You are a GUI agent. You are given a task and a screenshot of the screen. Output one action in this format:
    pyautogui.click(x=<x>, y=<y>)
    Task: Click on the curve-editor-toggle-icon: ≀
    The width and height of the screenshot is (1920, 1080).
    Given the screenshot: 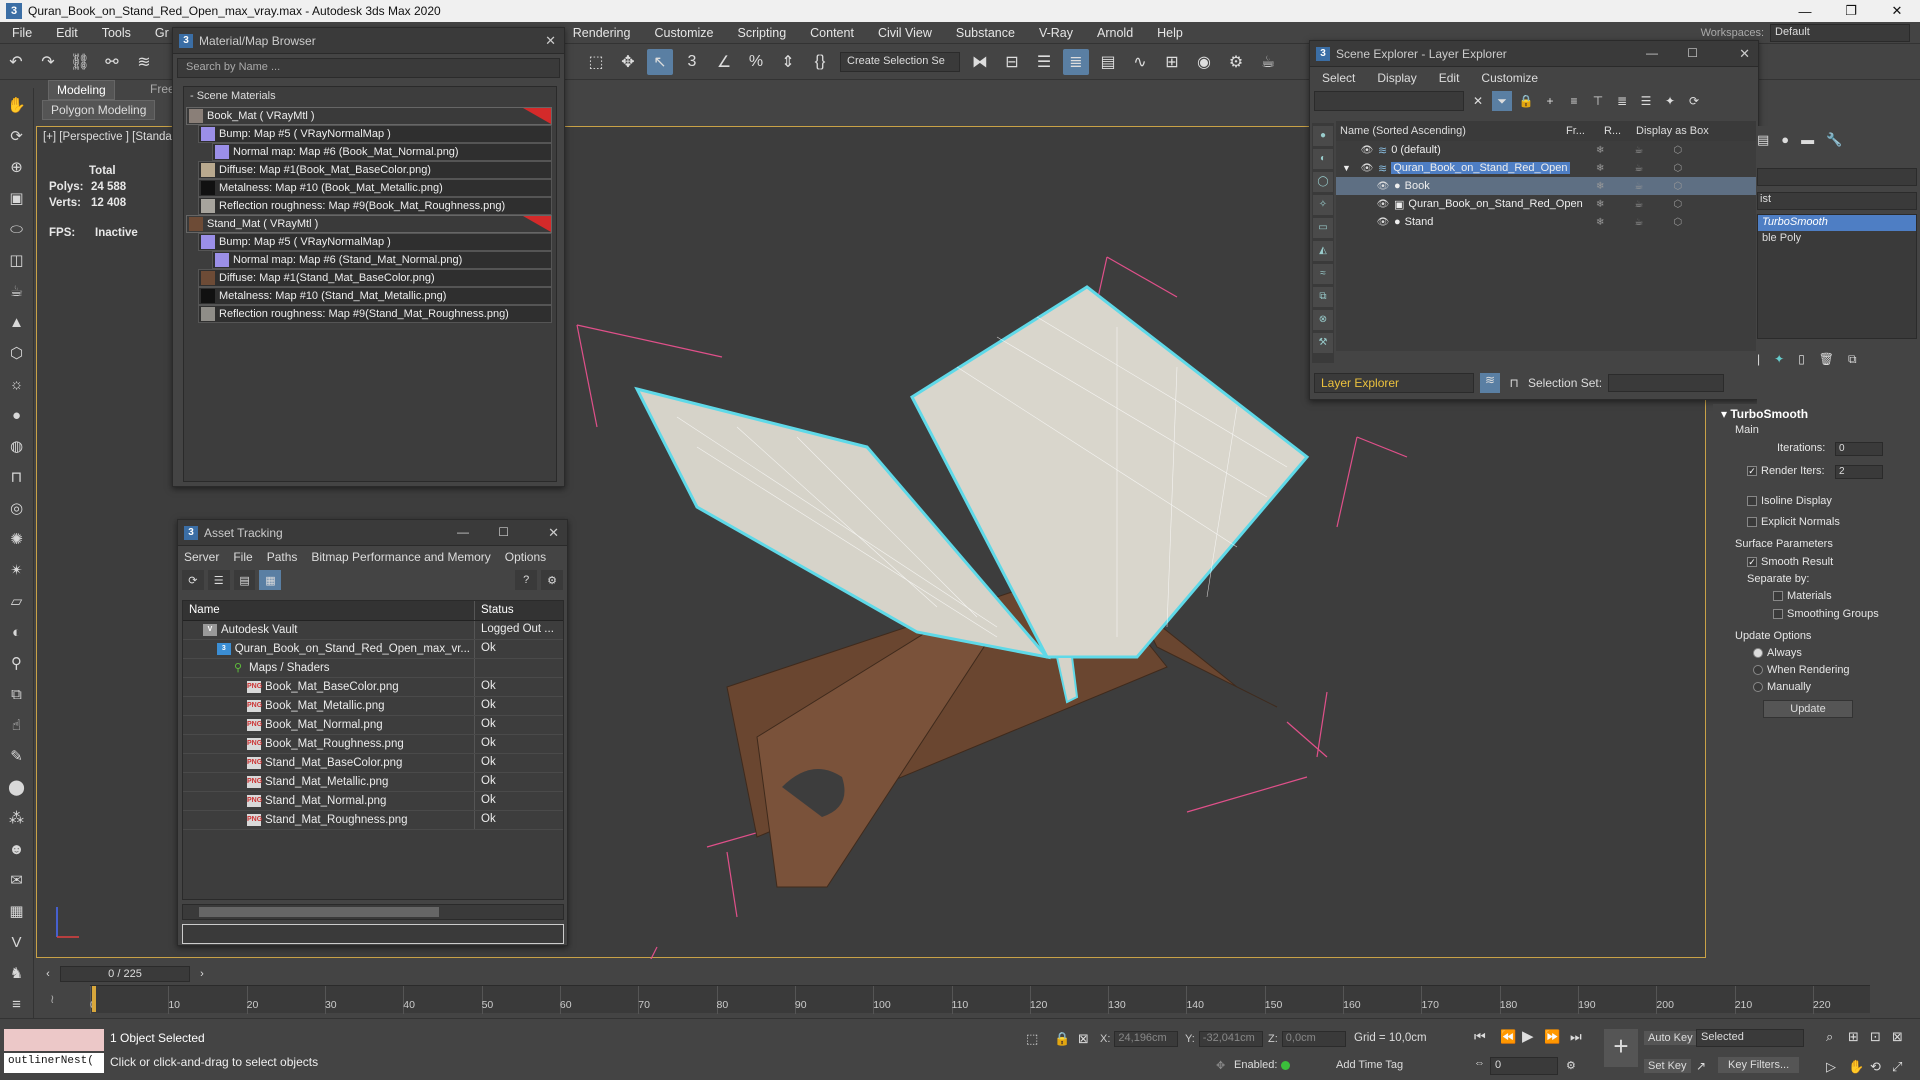 What is the action you would take?
    pyautogui.click(x=52, y=999)
    